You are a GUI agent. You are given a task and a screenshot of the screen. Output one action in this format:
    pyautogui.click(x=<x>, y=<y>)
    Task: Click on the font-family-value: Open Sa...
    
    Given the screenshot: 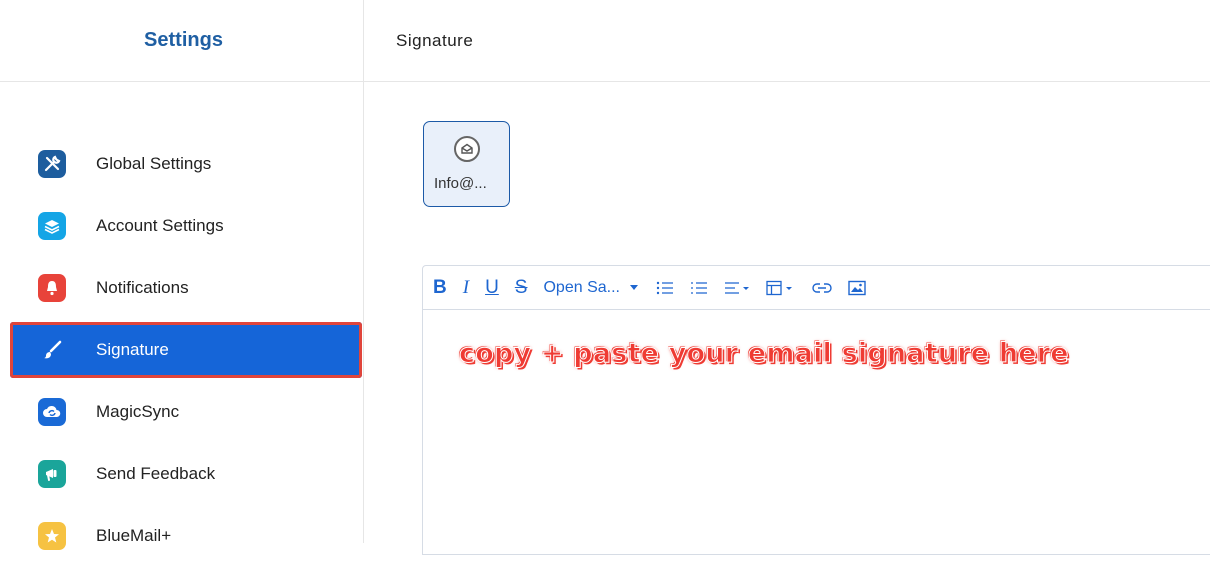 What is the action you would take?
    pyautogui.click(x=581, y=287)
    